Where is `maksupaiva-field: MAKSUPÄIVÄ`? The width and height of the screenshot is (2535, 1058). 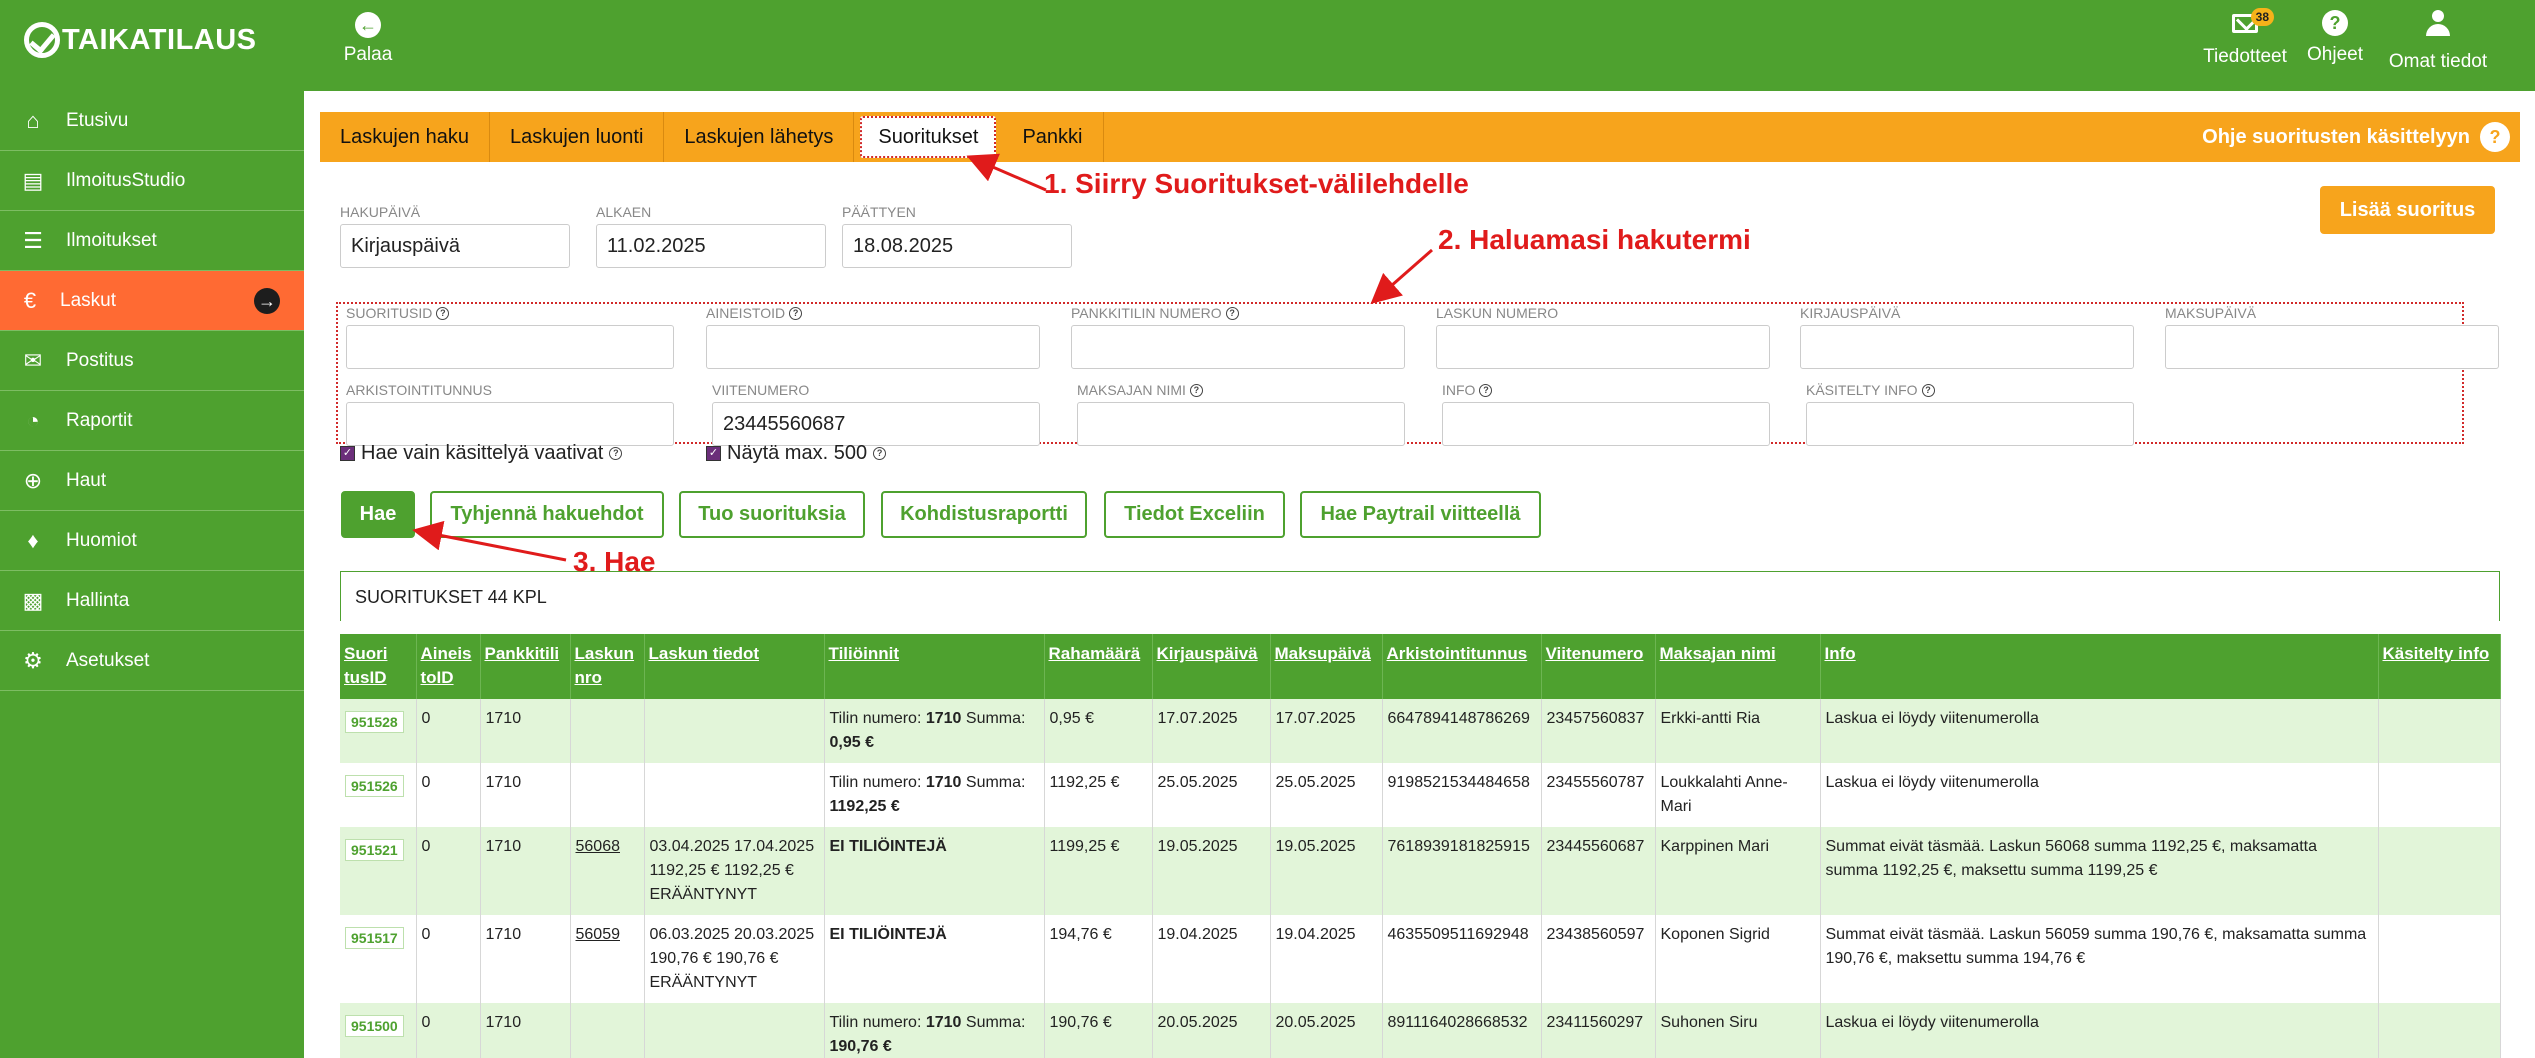 maksupaiva-field: MAKSUPÄIVÄ is located at coordinates (2332, 337).